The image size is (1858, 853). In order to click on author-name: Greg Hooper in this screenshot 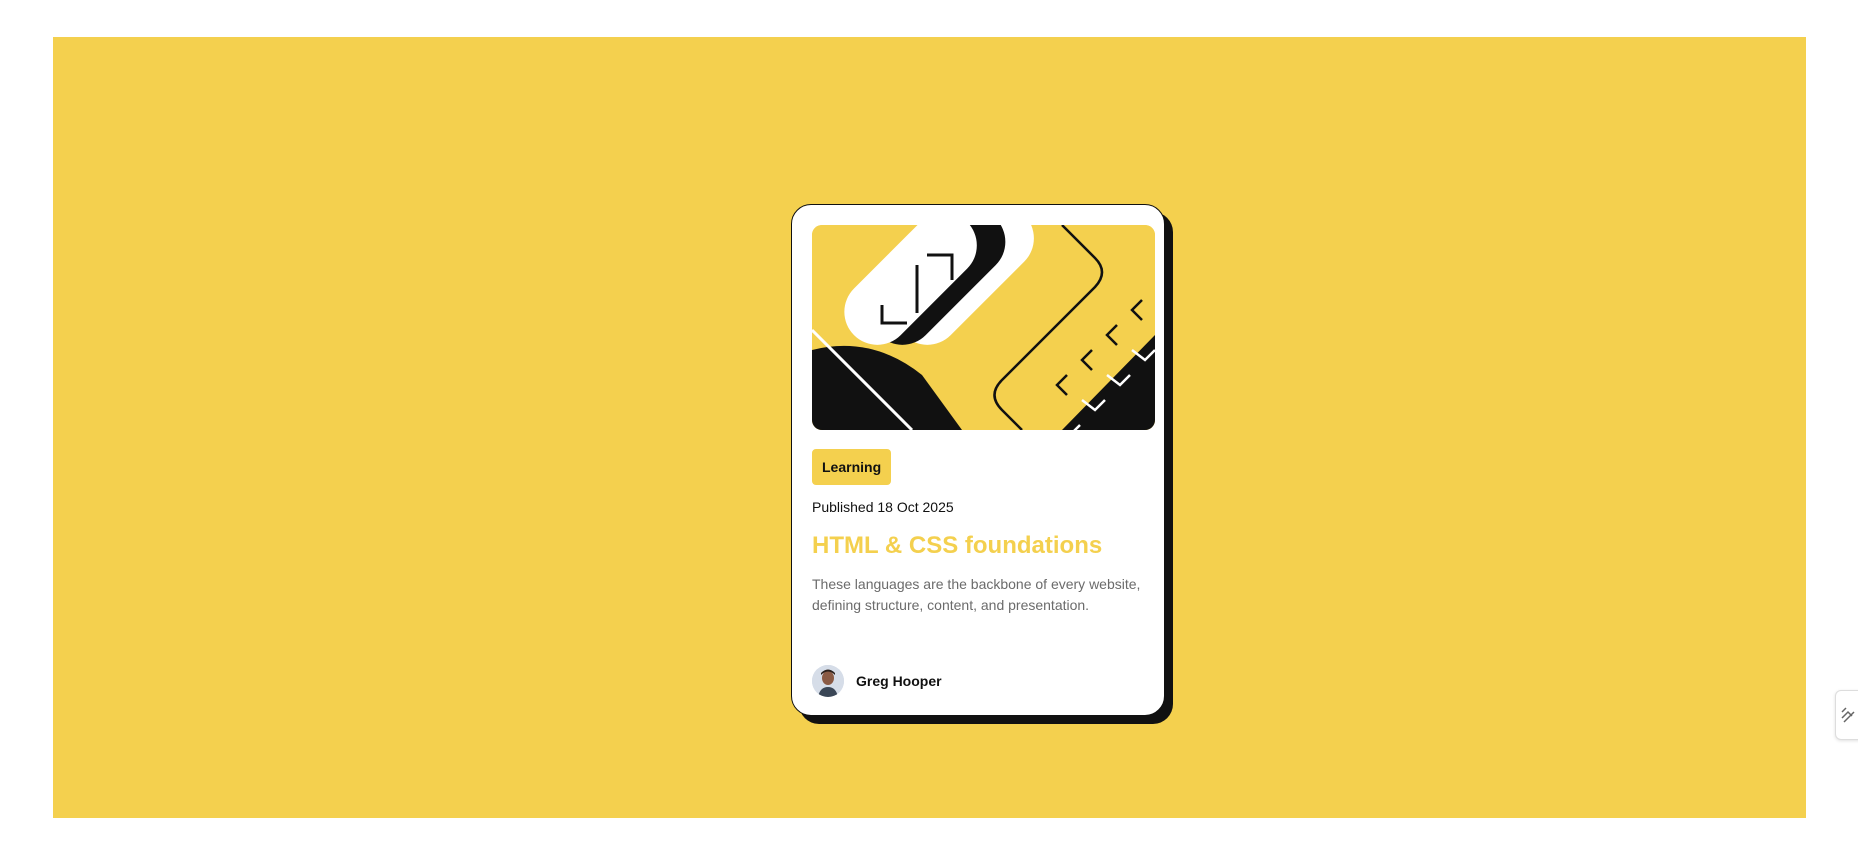, I will do `click(899, 681)`.